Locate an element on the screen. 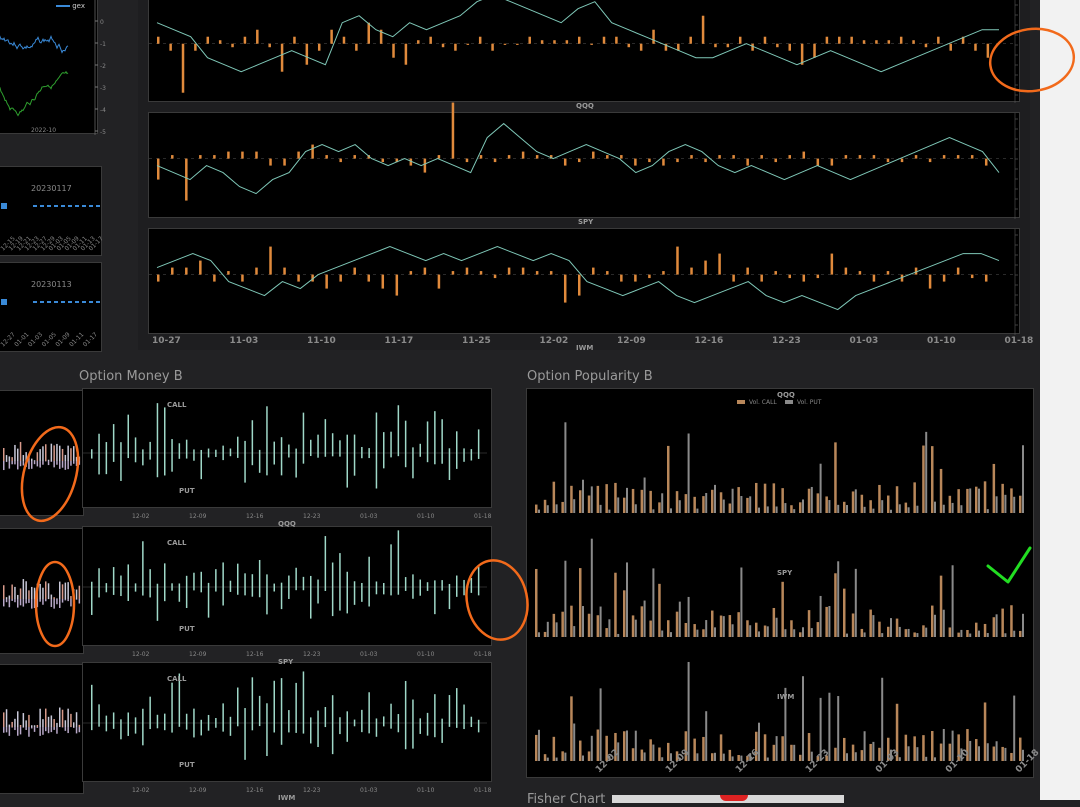 The image size is (1080, 807). marker is located at coordinates (4, 206).